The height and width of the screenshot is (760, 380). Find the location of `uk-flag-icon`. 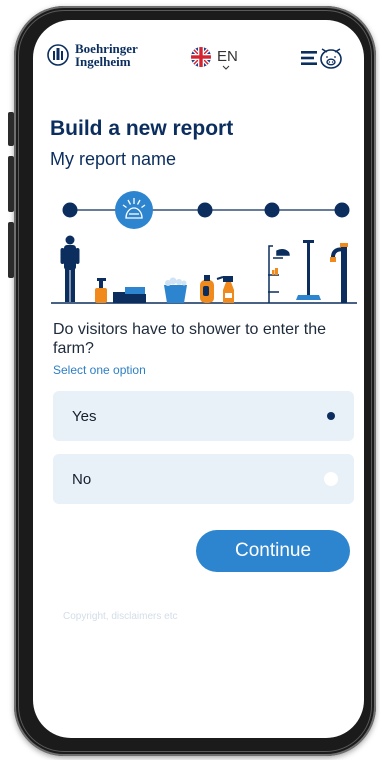

uk-flag-icon is located at coordinates (201, 57).